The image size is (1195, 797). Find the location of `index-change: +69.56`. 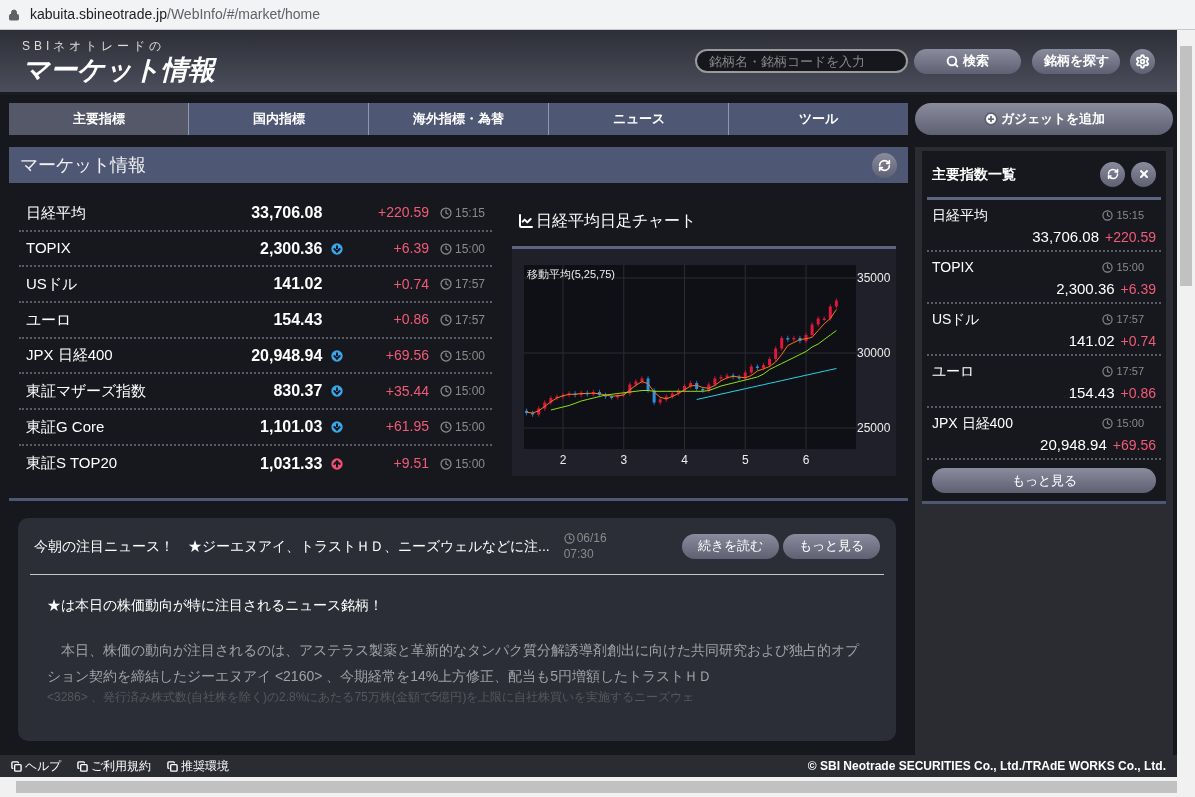

index-change: +69.56 is located at coordinates (1134, 445).